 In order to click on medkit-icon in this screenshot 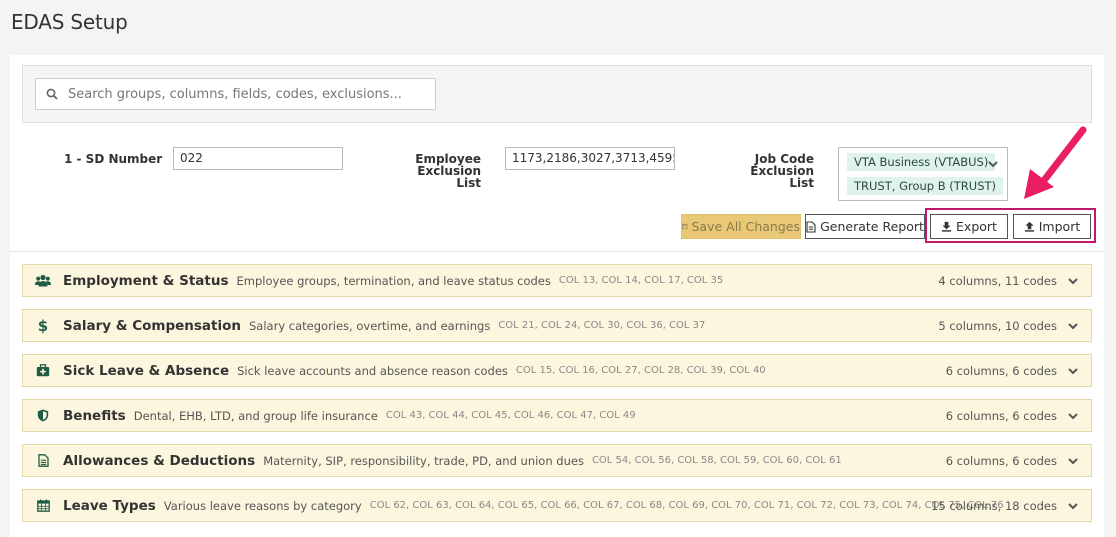, I will do `click(43, 370)`.